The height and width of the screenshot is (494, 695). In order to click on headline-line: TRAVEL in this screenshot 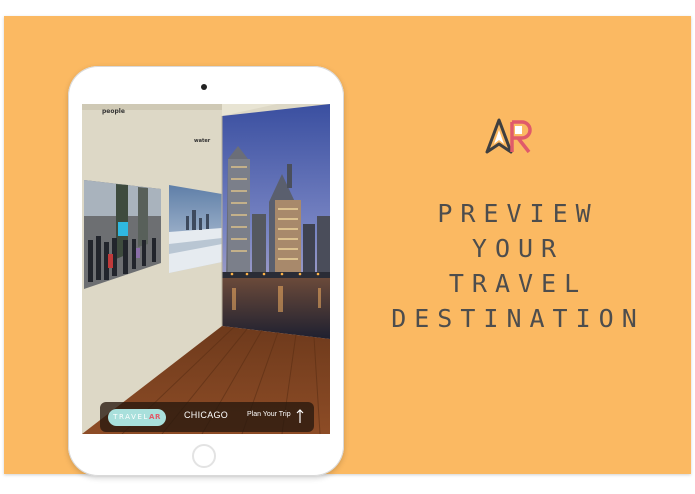, I will do `click(518, 283)`.